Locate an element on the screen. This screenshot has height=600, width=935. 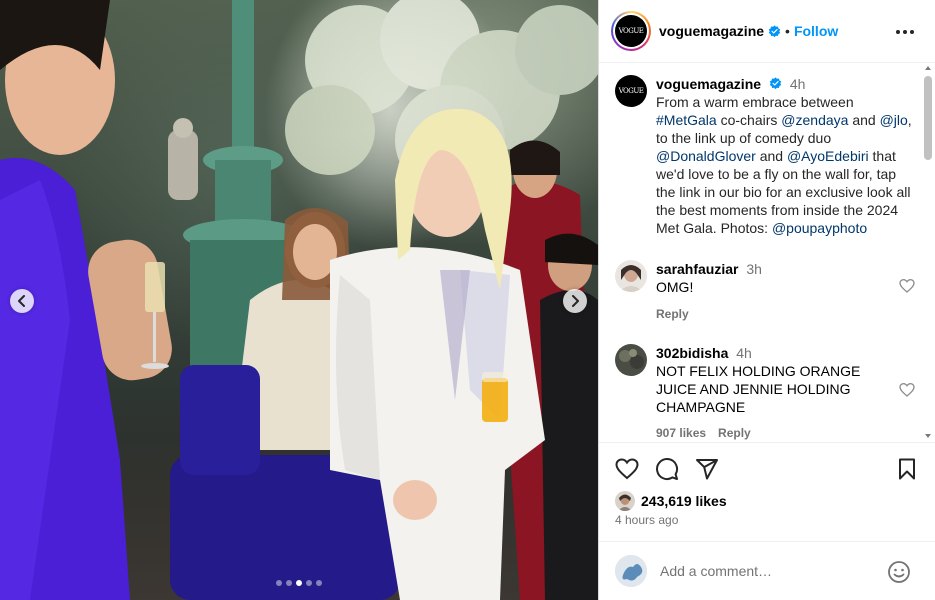
caption-link: @poupayphoto is located at coordinates (819, 228).